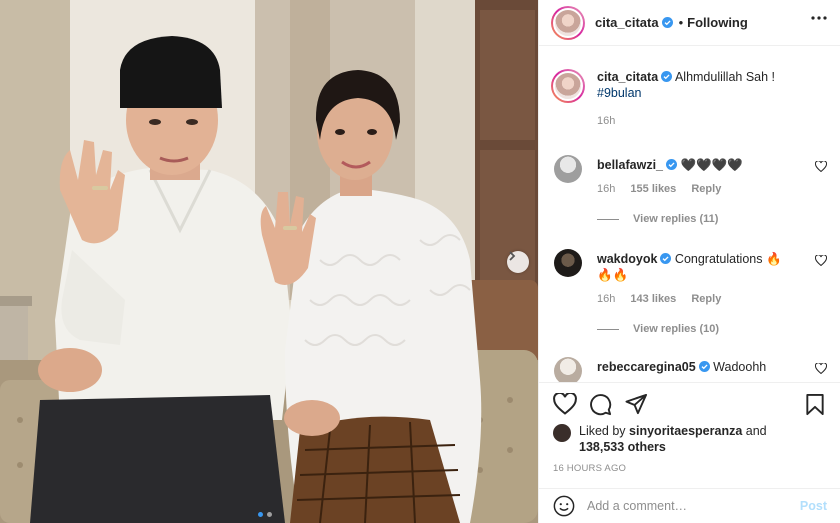 The image size is (840, 523). What do you see at coordinates (815, 404) in the screenshot?
I see `bookmark-icon` at bounding box center [815, 404].